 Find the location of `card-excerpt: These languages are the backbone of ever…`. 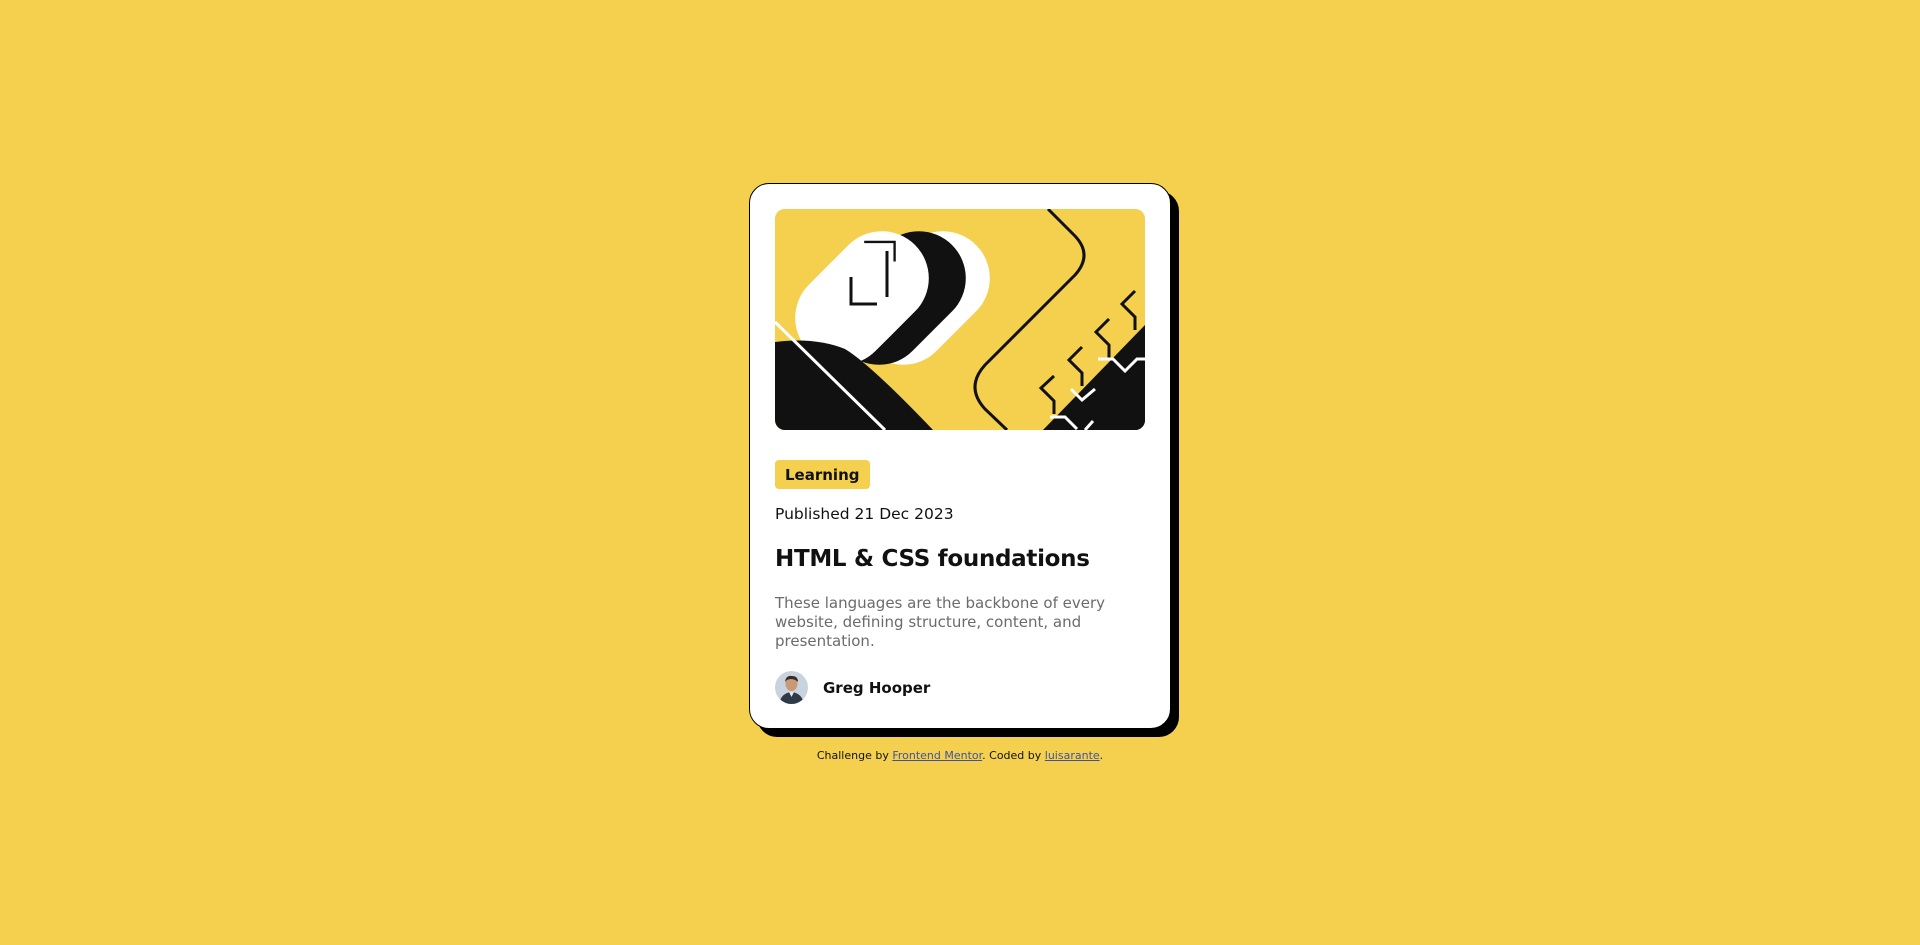

card-excerpt: These languages are the backbone of ever… is located at coordinates (940, 622).